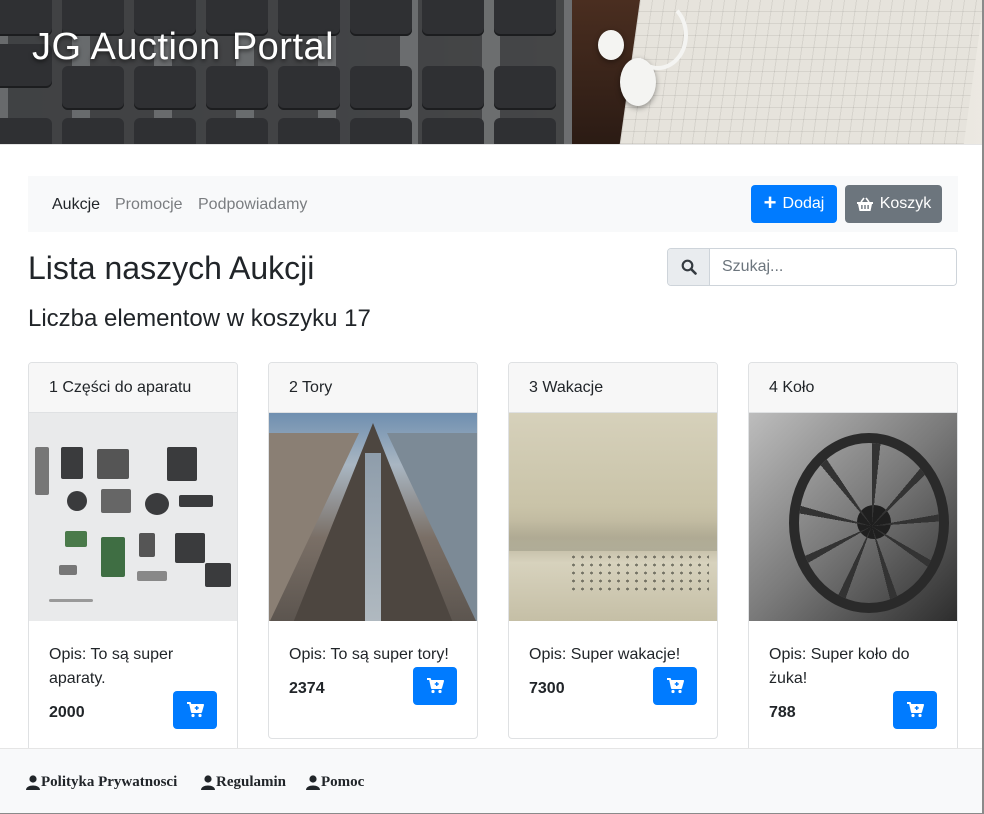 The height and width of the screenshot is (814, 984). I want to click on footer: Polityka Prywatnosci Regulamin Pomoc, so click(492, 781).